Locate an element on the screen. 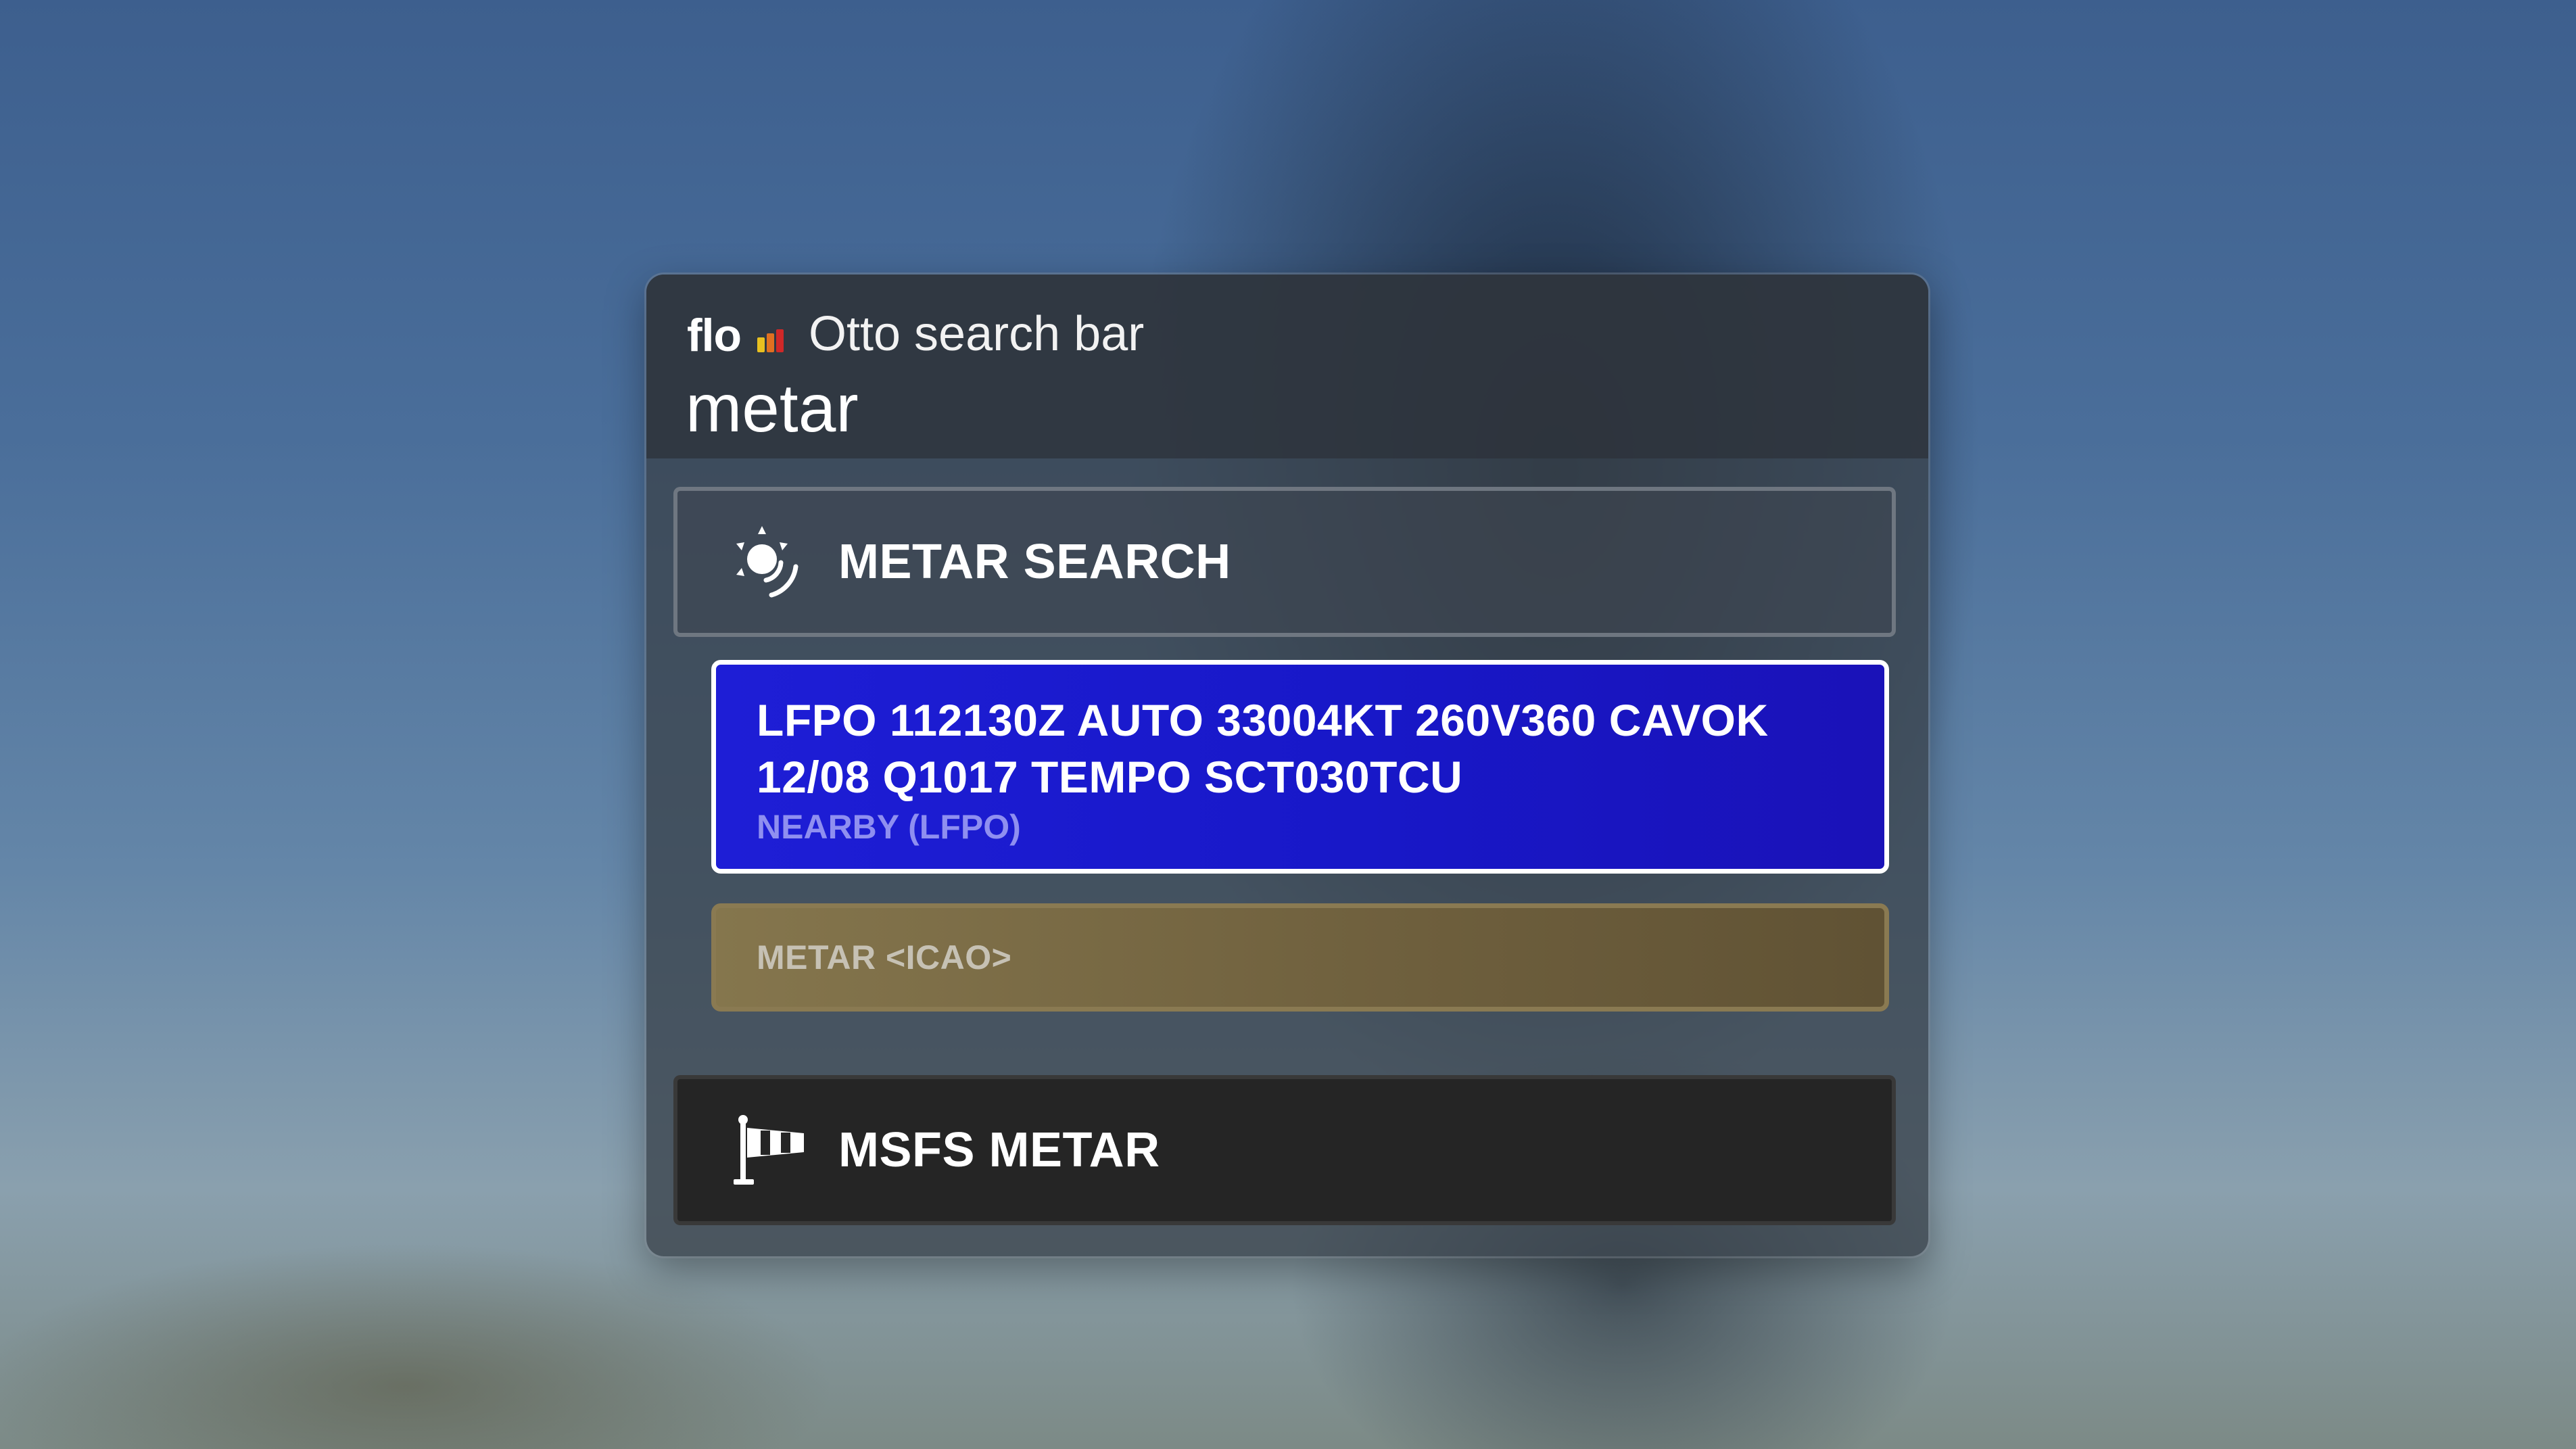  brand-row: flow flo Otto search bar is located at coordinates (915, 334).